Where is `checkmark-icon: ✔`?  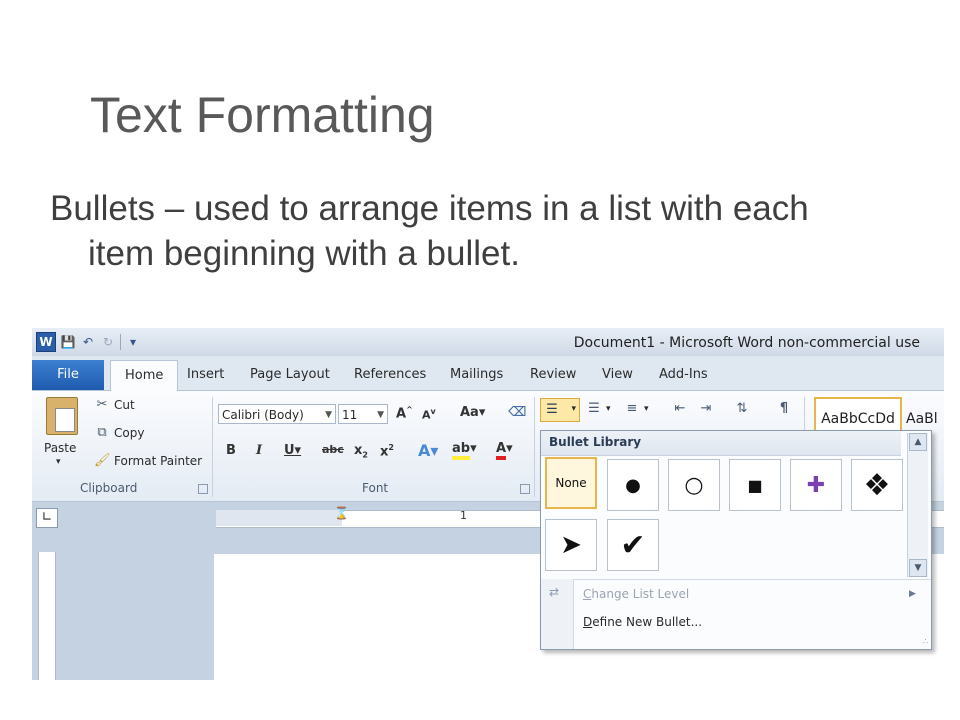 checkmark-icon: ✔ is located at coordinates (633, 545).